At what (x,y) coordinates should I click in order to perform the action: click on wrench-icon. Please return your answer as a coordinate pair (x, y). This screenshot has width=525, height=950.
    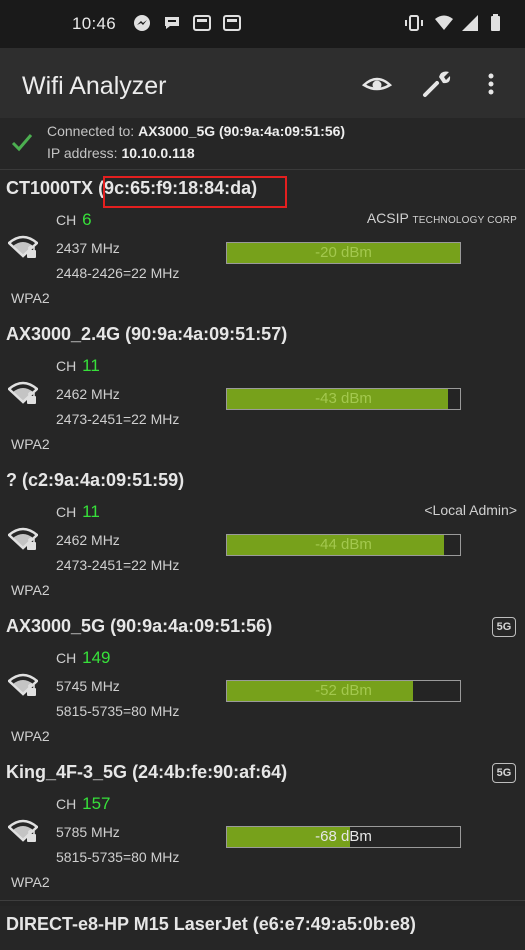
    Looking at the image, I should click on (437, 84).